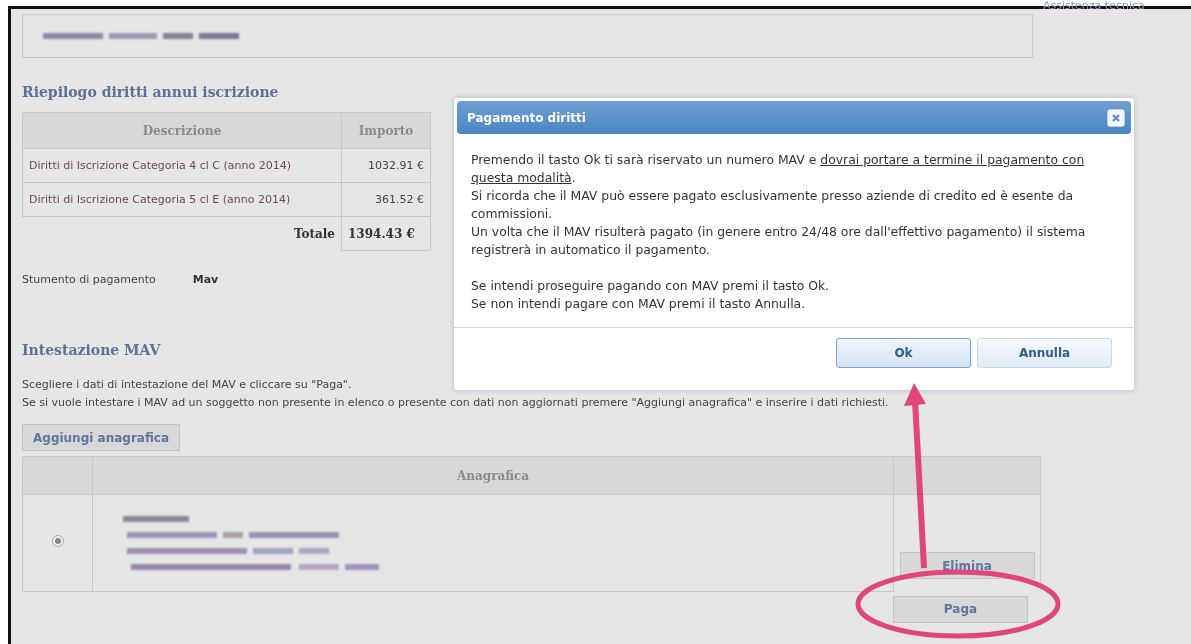 This screenshot has height=644, width=1191. What do you see at coordinates (779, 241) in the screenshot?
I see `dialog-message: Un volta che il MAV risulterà pagato (in genere entro 24/48 ore dall'effettivo pagamento) il sistema registrerà in automatico il pagamento.` at bounding box center [779, 241].